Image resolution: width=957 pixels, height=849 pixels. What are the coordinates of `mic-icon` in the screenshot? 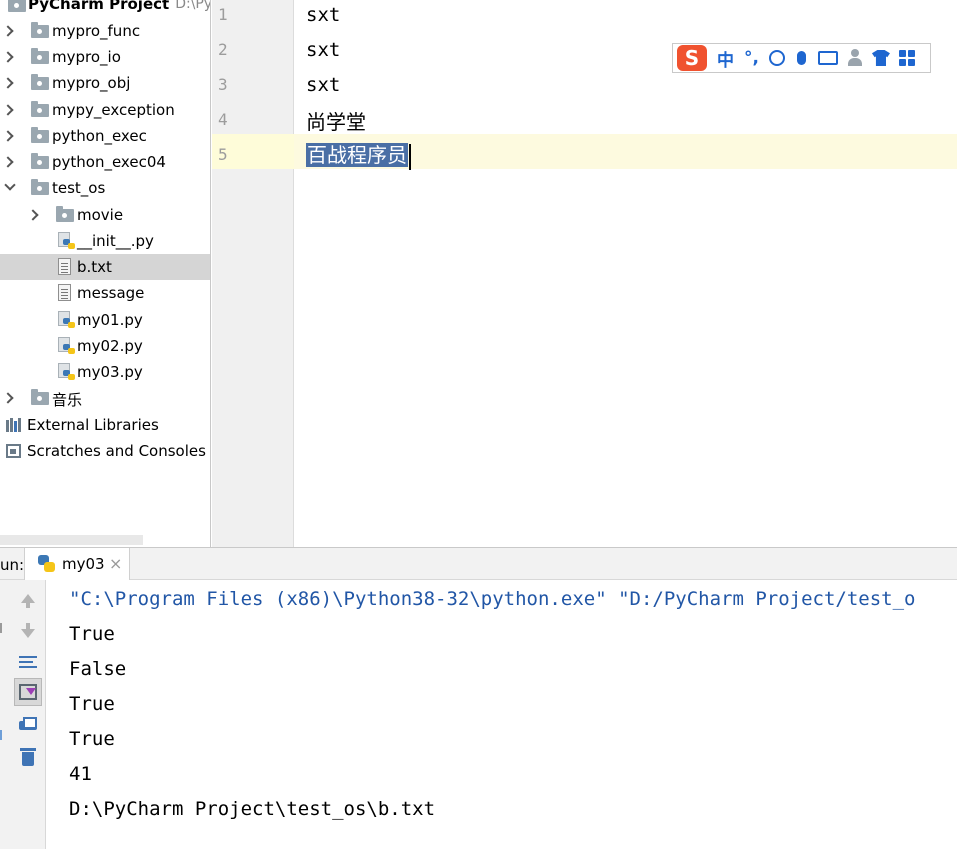 It's located at (801, 58).